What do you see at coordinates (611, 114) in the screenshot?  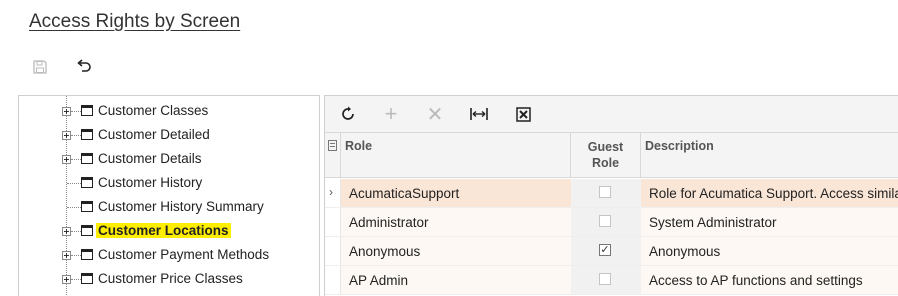 I see `grid-toolbar: + ✕` at bounding box center [611, 114].